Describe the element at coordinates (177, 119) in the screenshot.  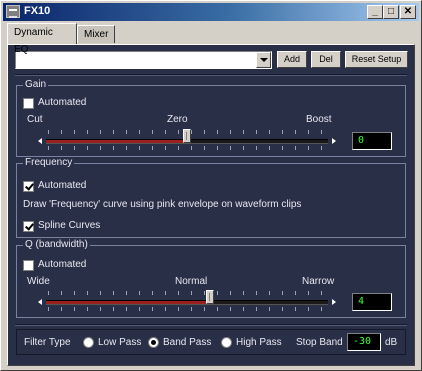
I see `gain-zero-label: Zero` at that location.